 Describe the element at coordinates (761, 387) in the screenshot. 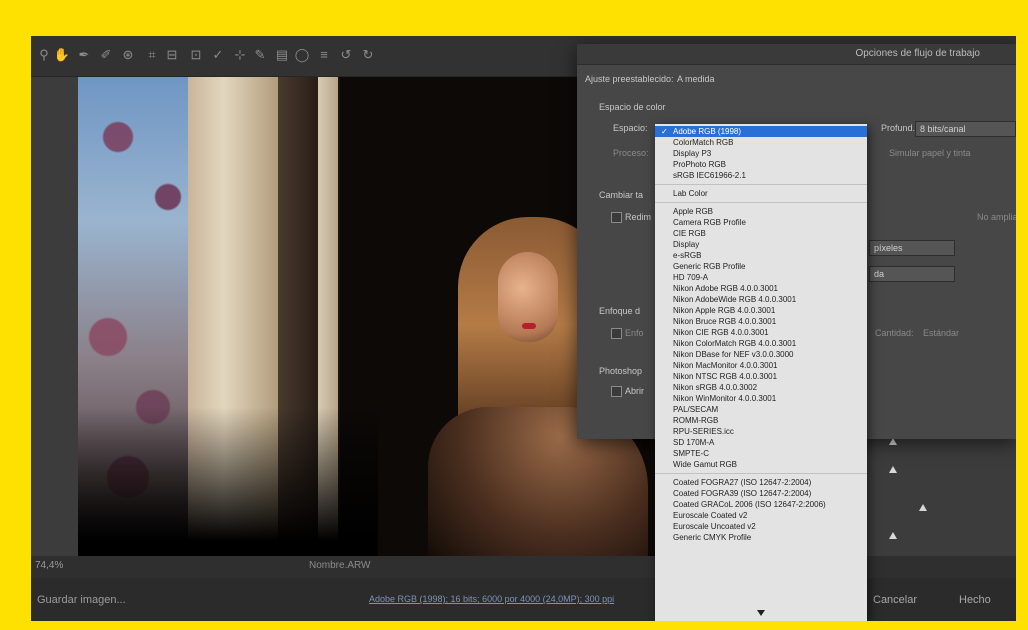

I see `color-space-option: Nikon sRGB 4.0.0.3002` at that location.